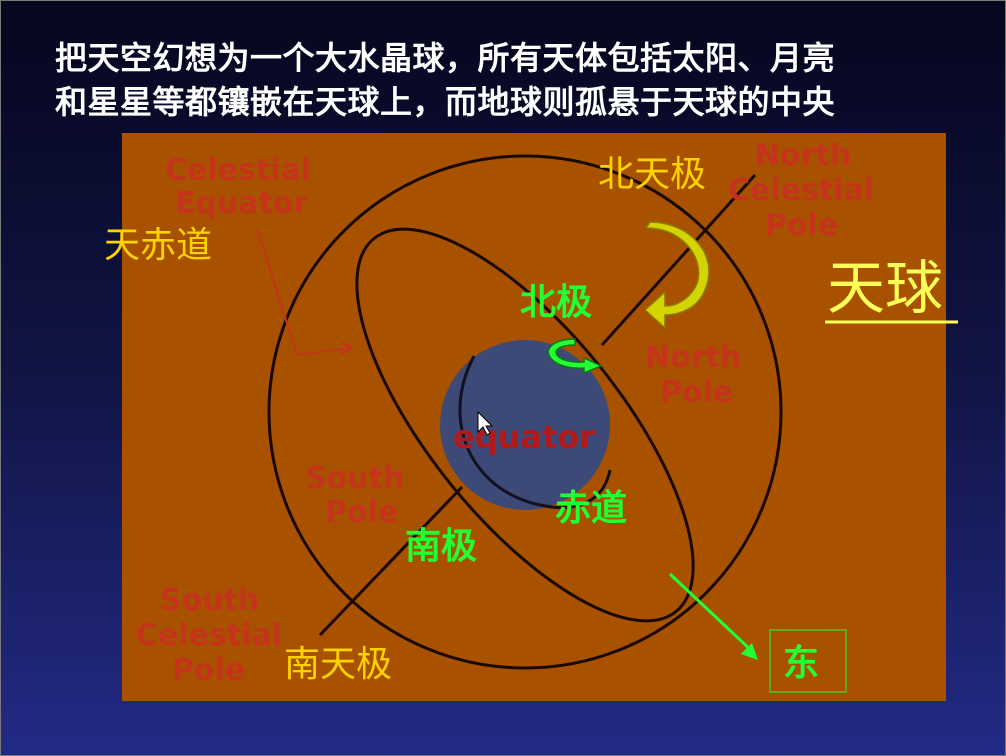 The height and width of the screenshot is (756, 1006). What do you see at coordinates (208, 670) in the screenshot?
I see `label-south-celestial-pole-3: Pole` at bounding box center [208, 670].